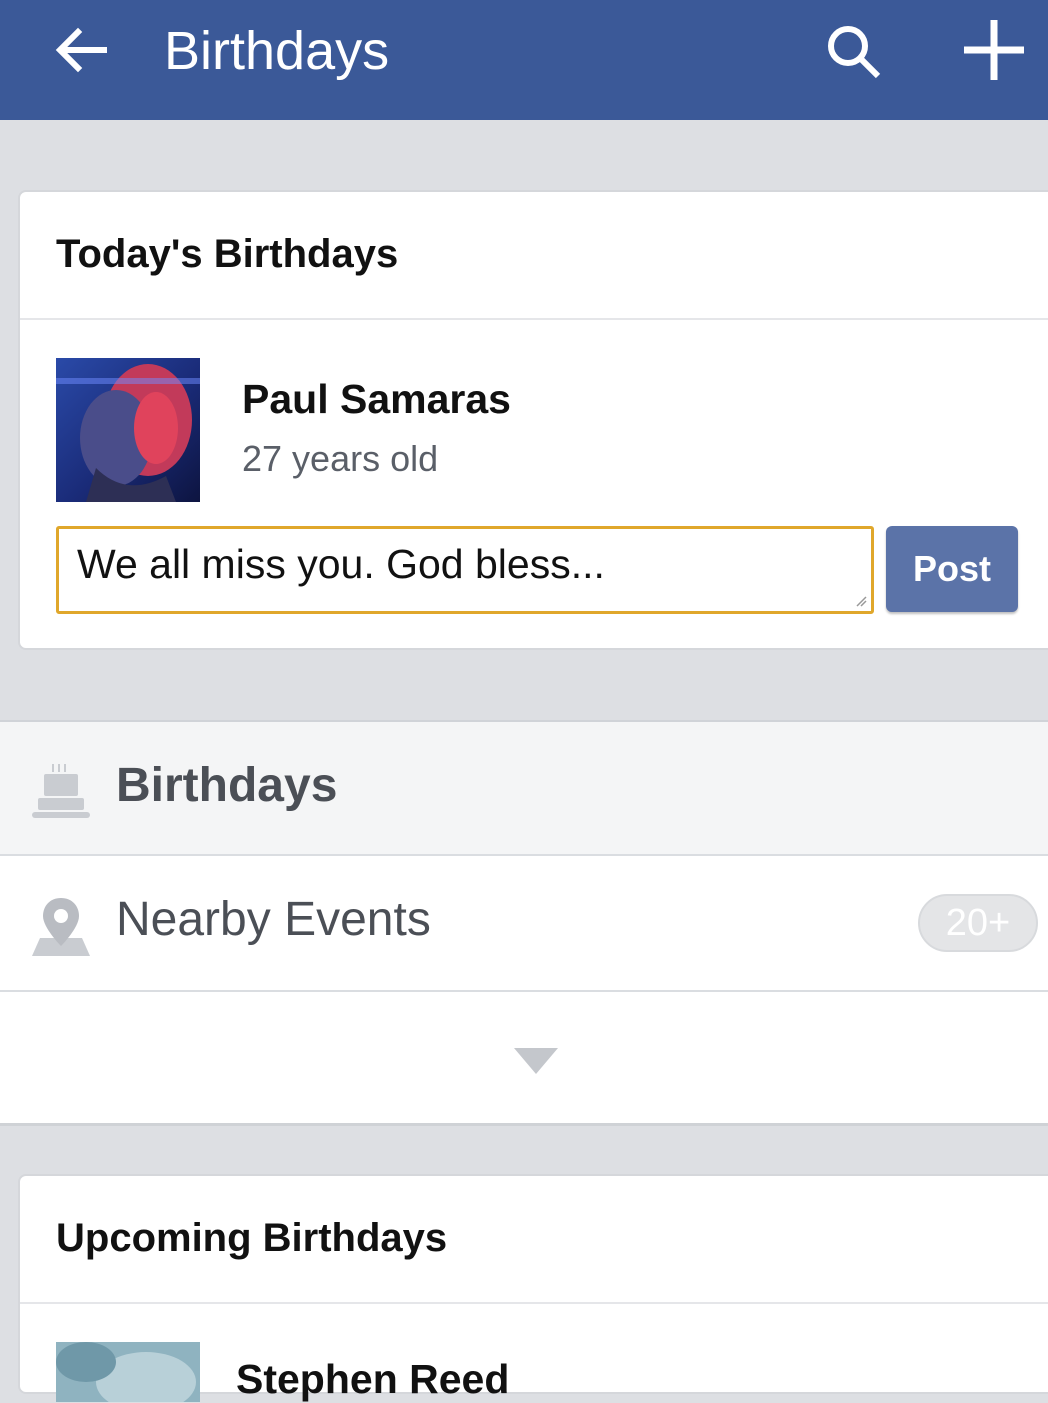 Image resolution: width=1048 pixels, height=1403 pixels. What do you see at coordinates (994, 50) in the screenshot?
I see `plus-icon` at bounding box center [994, 50].